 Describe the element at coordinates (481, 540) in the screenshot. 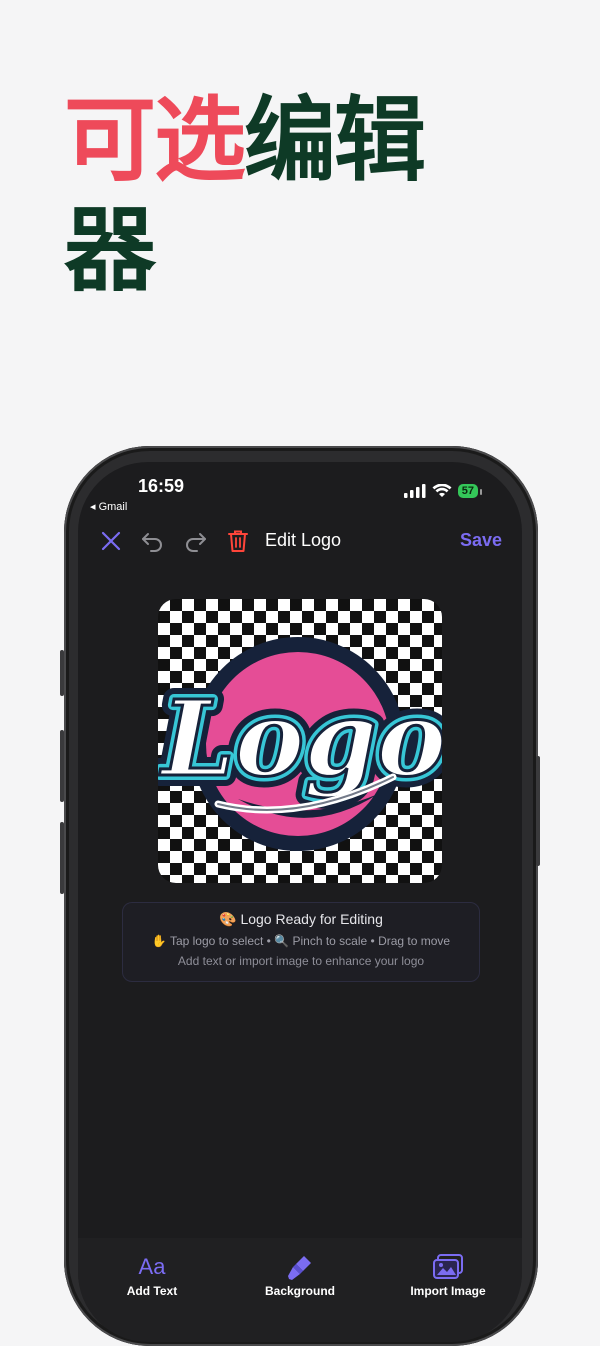

I see `save-button: Save` at that location.